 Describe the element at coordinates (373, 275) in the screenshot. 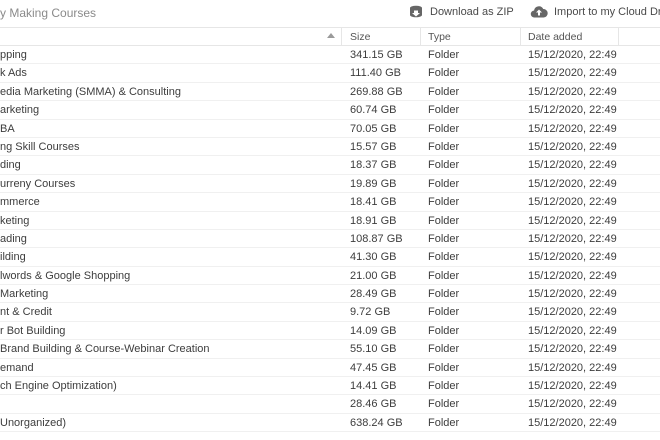

I see `file-size: 21.00 GB` at that location.